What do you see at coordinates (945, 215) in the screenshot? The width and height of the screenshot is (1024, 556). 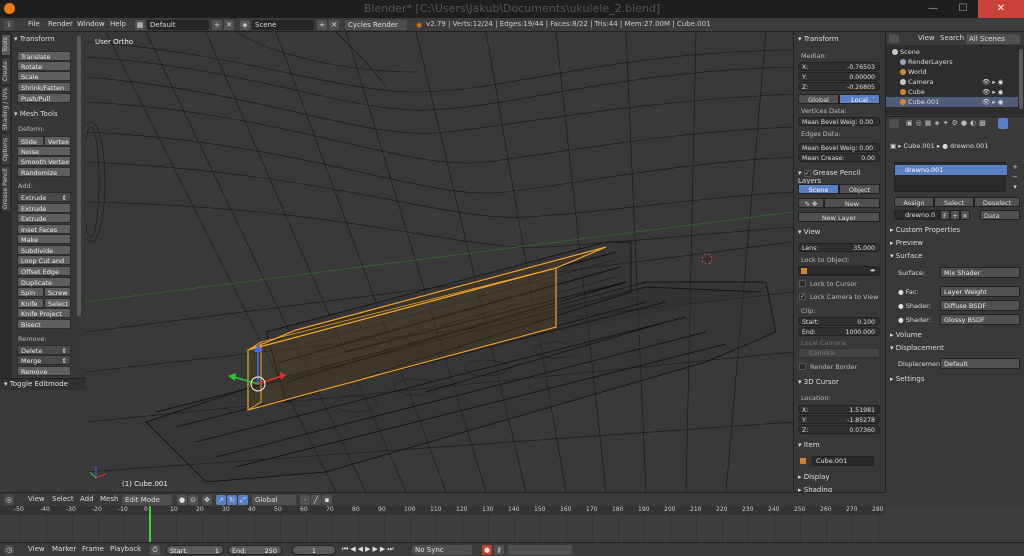 I see `fake-user-button: F` at bounding box center [945, 215].